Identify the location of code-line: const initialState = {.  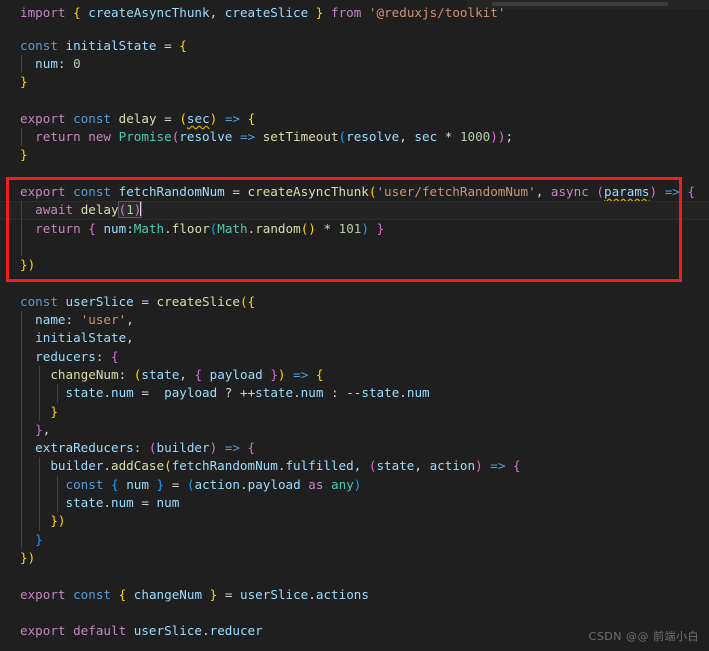
(354, 46).